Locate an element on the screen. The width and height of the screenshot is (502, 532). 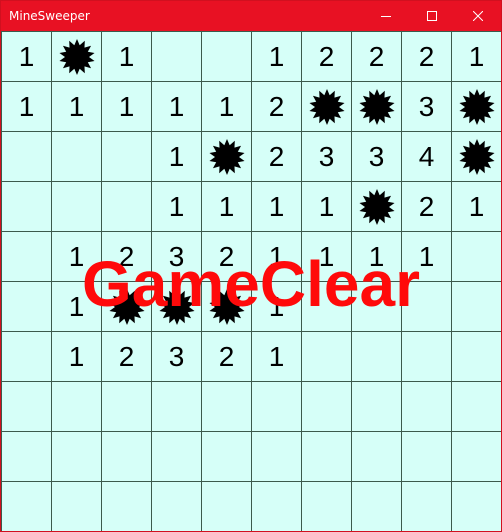
minimize-button is located at coordinates (386, 16).